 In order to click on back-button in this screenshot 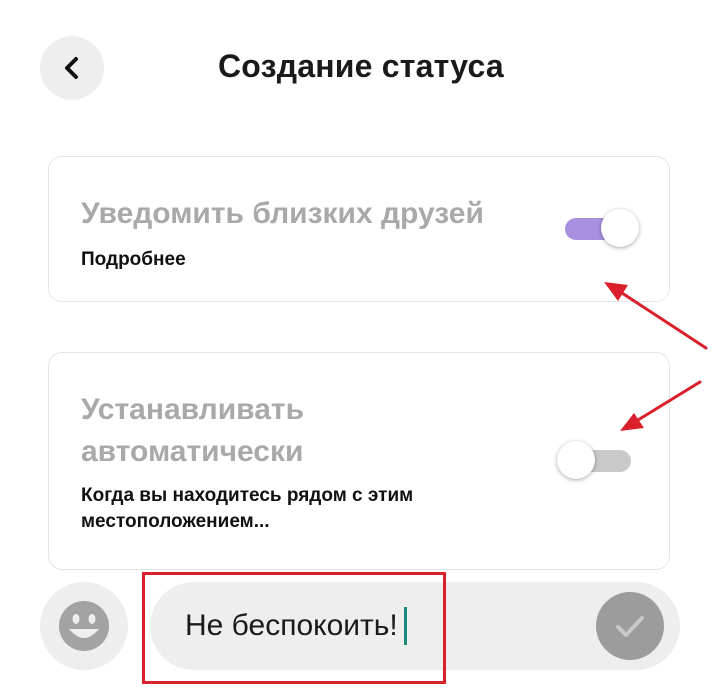, I will do `click(72, 68)`.